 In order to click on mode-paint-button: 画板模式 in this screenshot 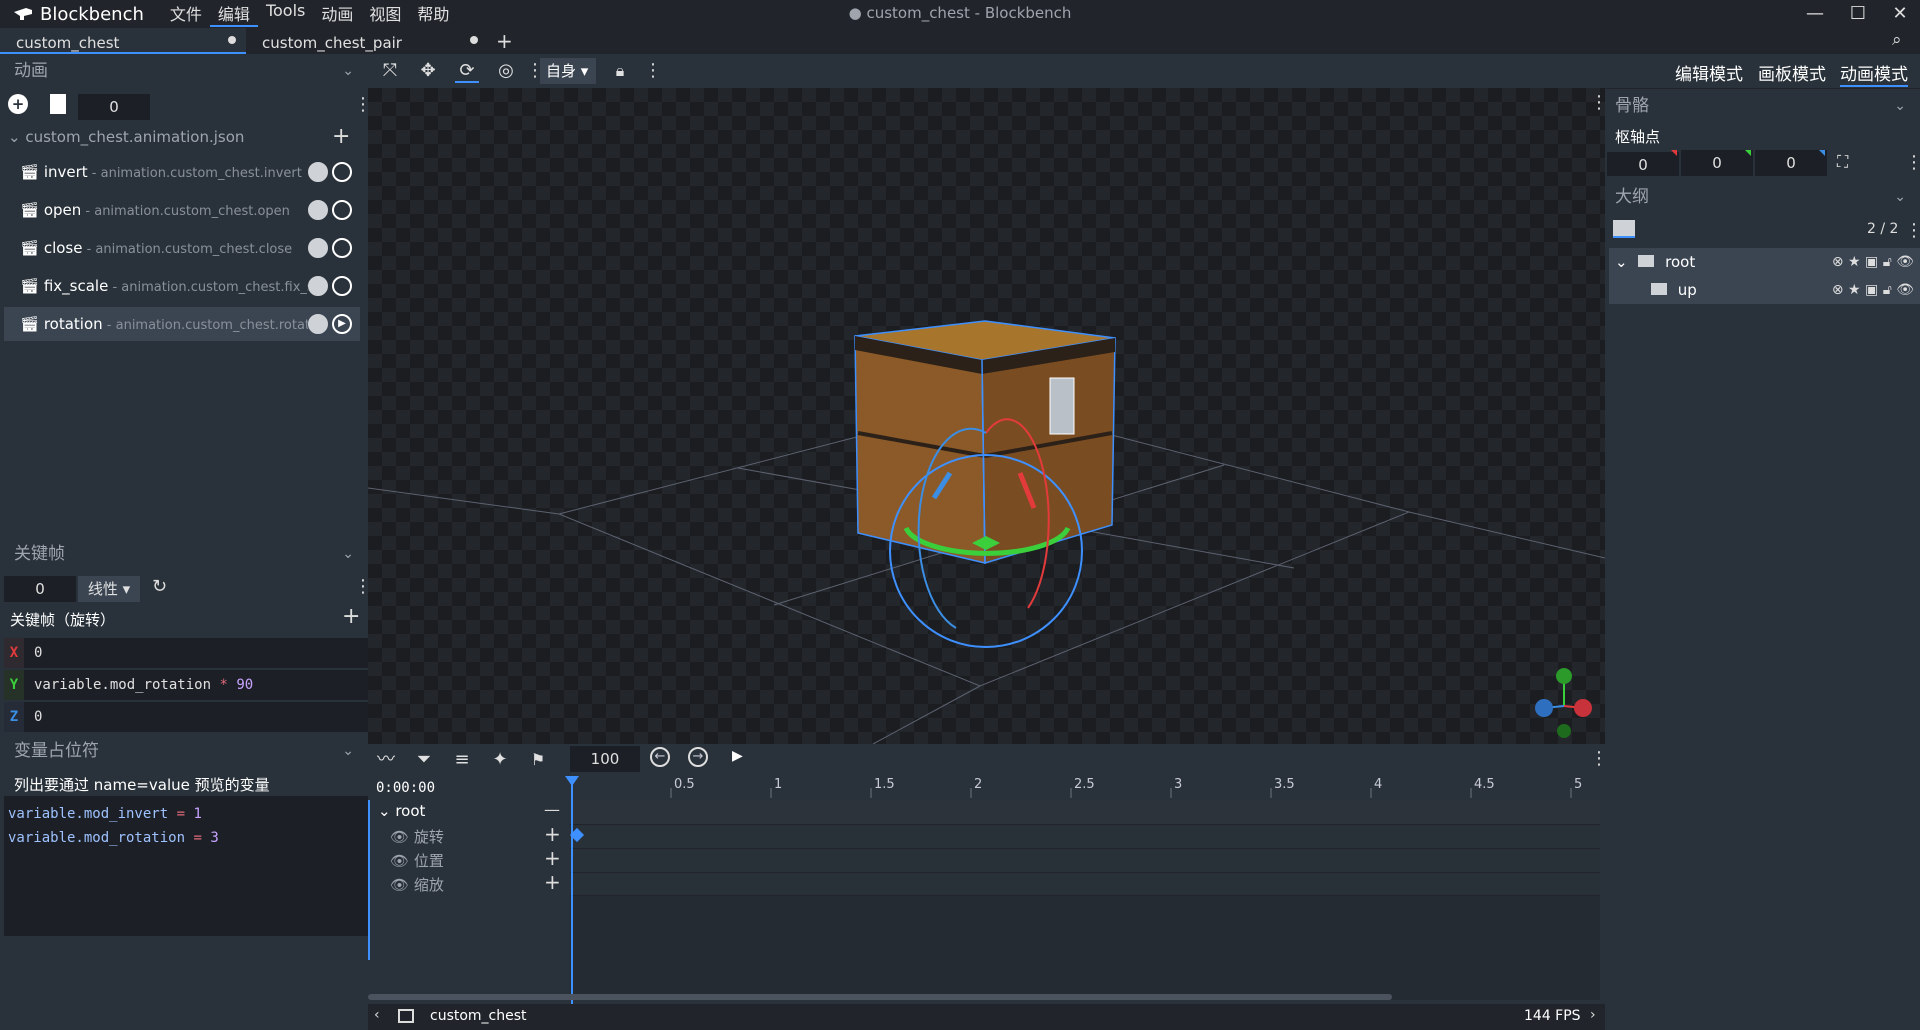, I will do `click(1792, 72)`.